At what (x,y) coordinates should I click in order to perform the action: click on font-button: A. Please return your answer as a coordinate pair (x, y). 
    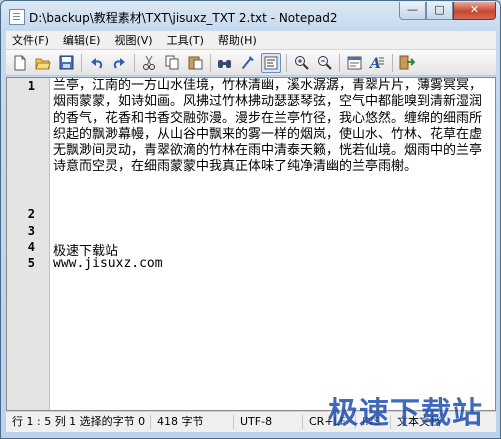
    Looking at the image, I should click on (377, 63).